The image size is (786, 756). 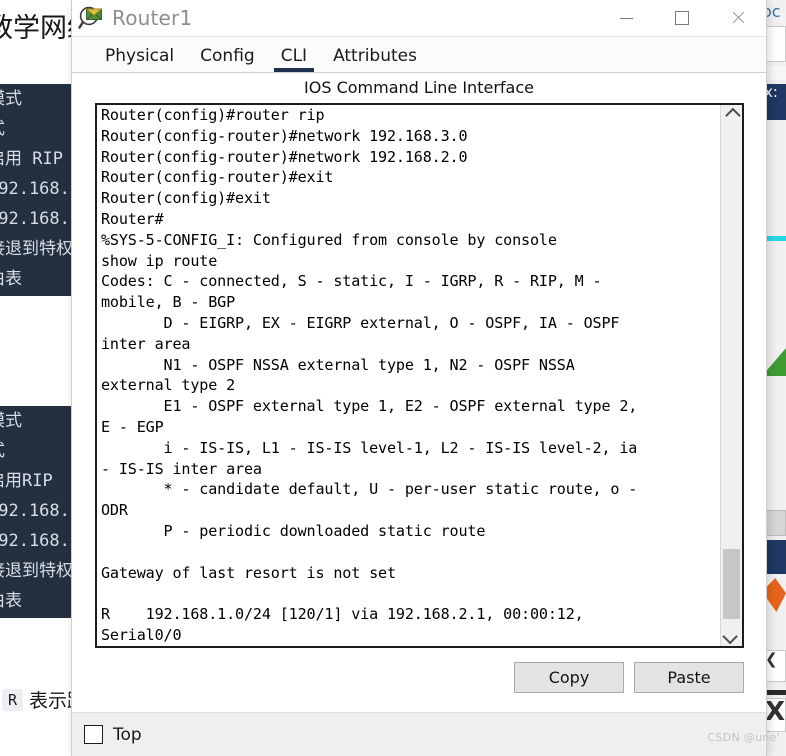 What do you see at coordinates (569, 677) in the screenshot?
I see `copy-button: Copy` at bounding box center [569, 677].